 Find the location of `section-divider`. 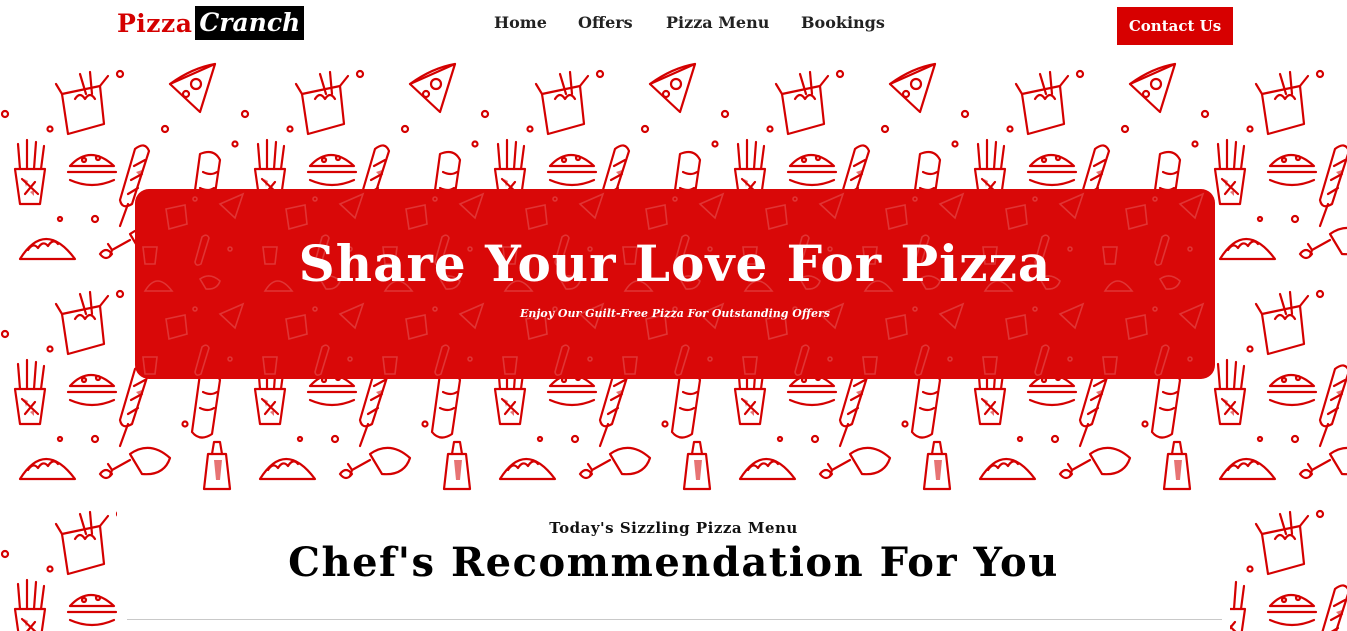

section-divider is located at coordinates (674, 619).